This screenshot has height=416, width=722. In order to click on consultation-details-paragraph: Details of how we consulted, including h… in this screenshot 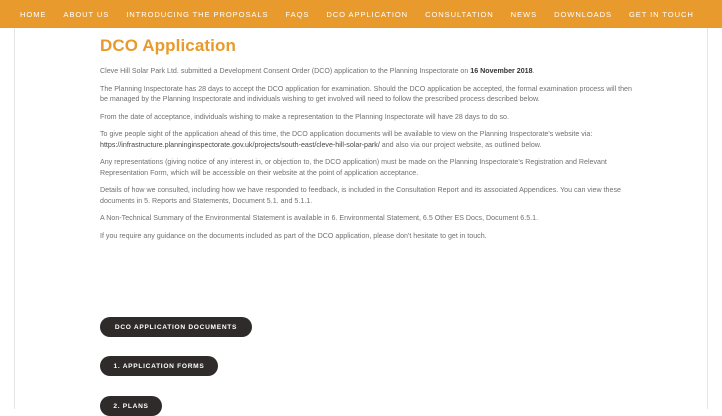, I will do `click(360, 195)`.